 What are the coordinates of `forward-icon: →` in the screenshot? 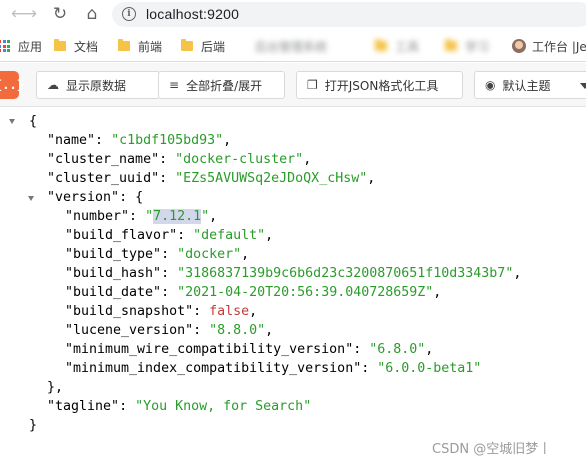 It's located at (30, 14).